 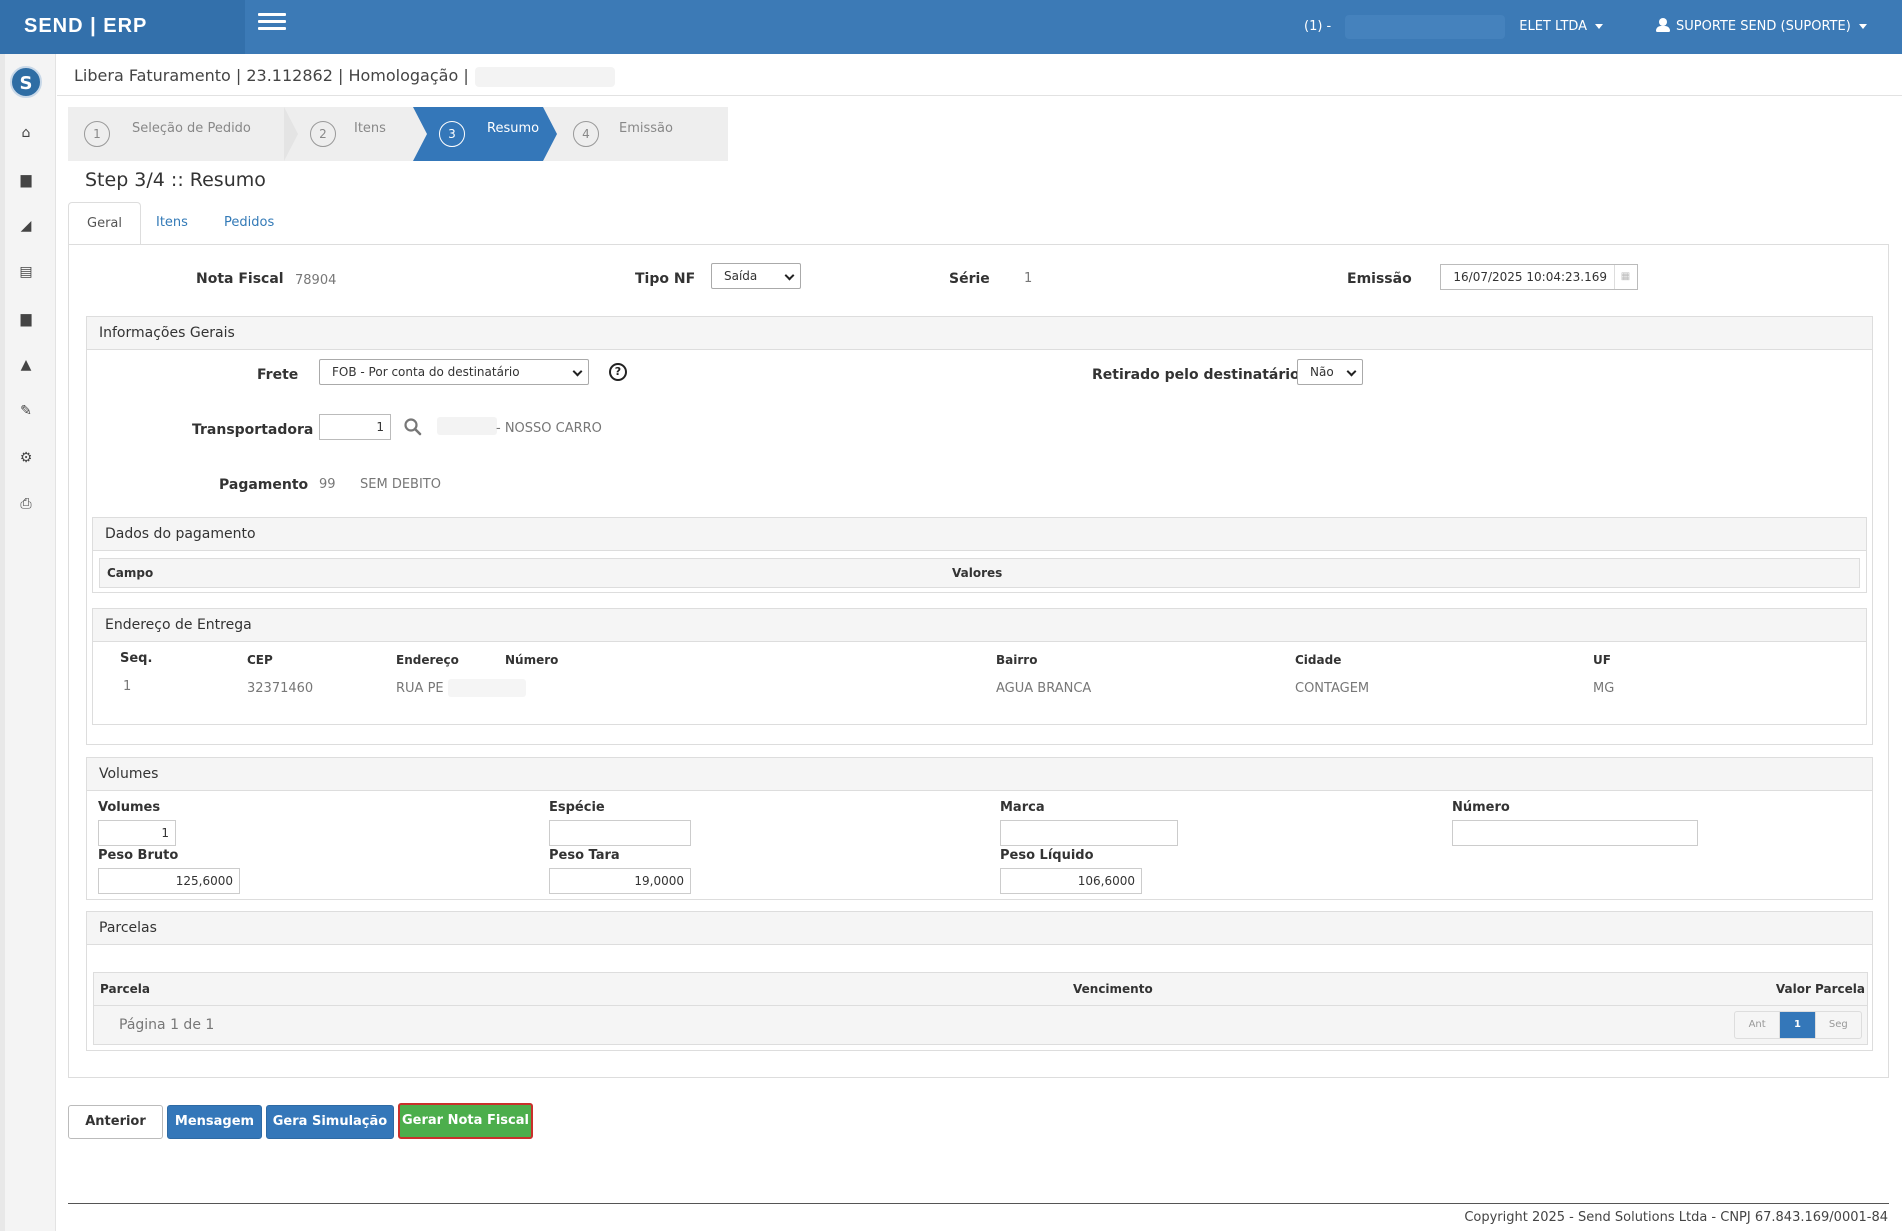 I want to click on pagamento-desc: SEM DEBITO, so click(x=400, y=484).